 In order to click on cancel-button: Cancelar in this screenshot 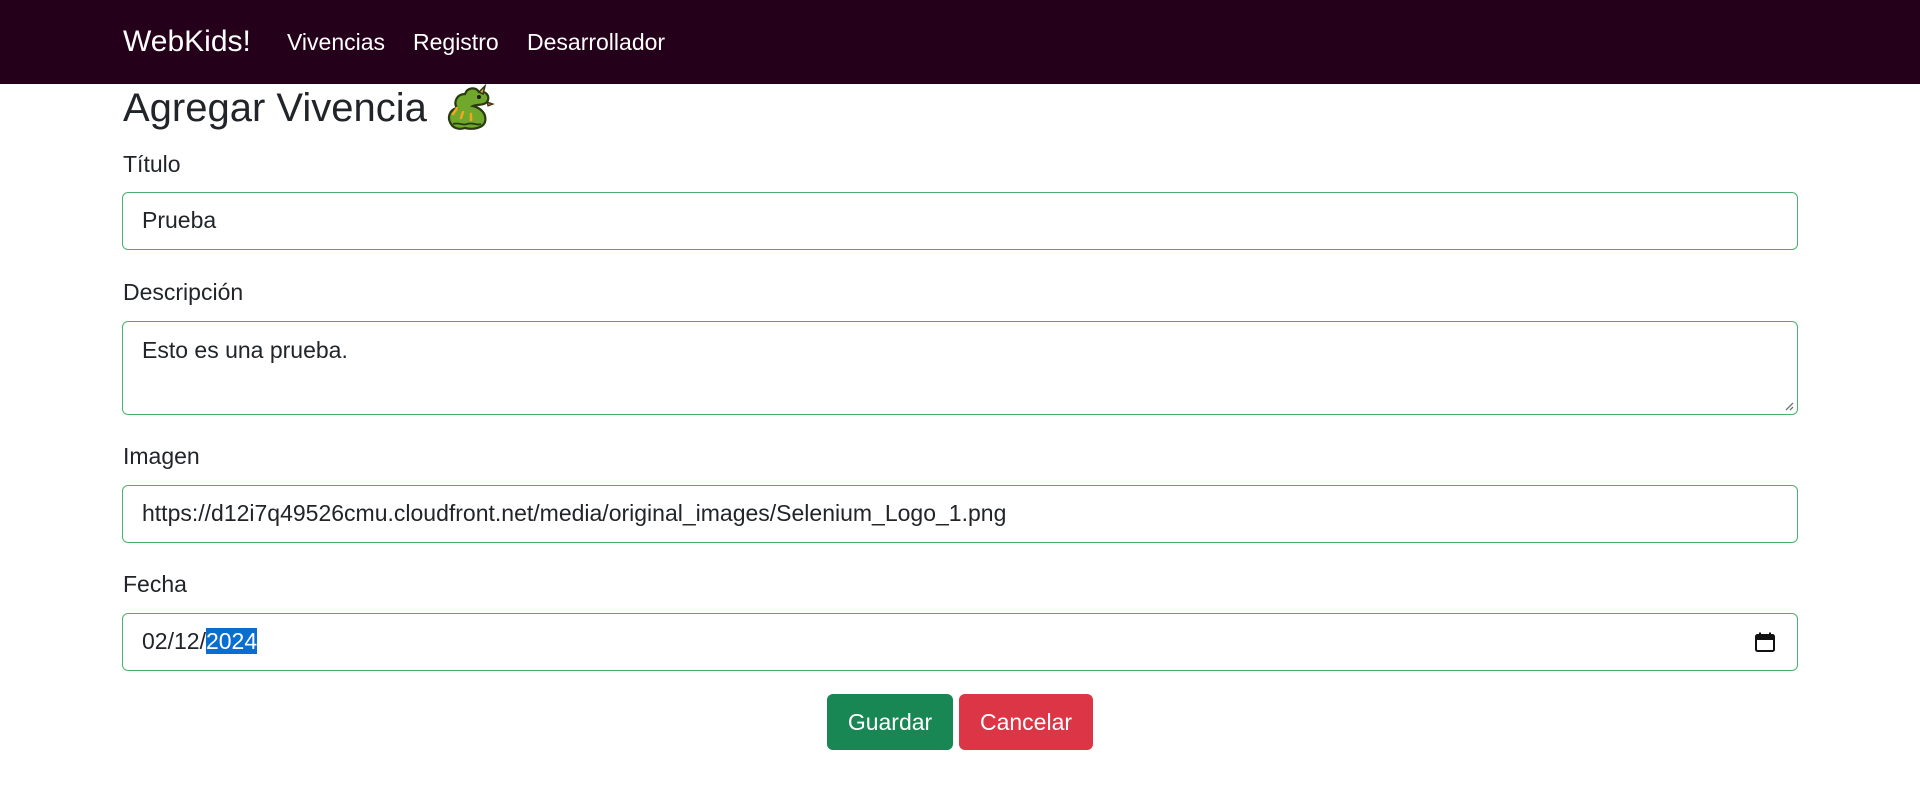, I will do `click(1026, 722)`.